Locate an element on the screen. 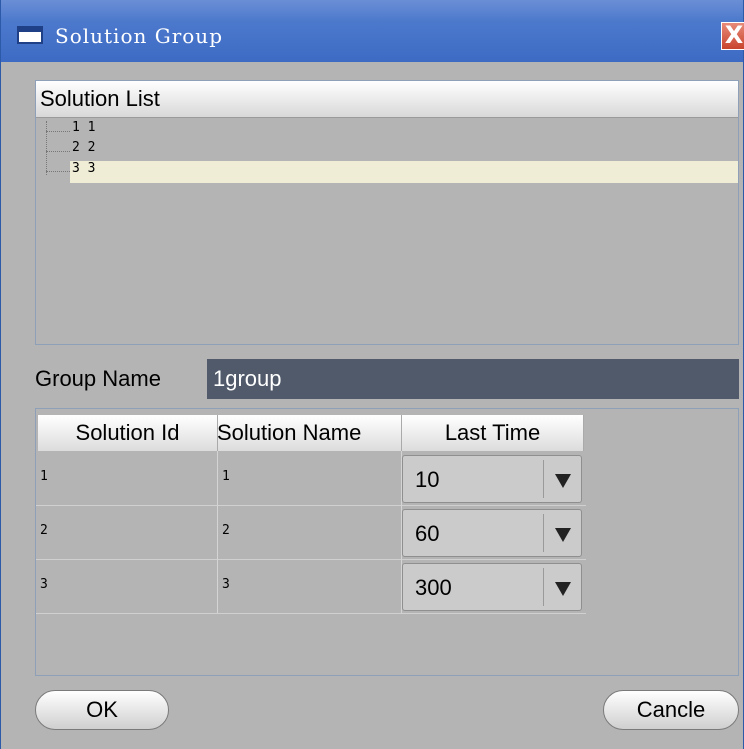 The height and width of the screenshot is (749, 744). last-time-select: 10 is located at coordinates (492, 479).